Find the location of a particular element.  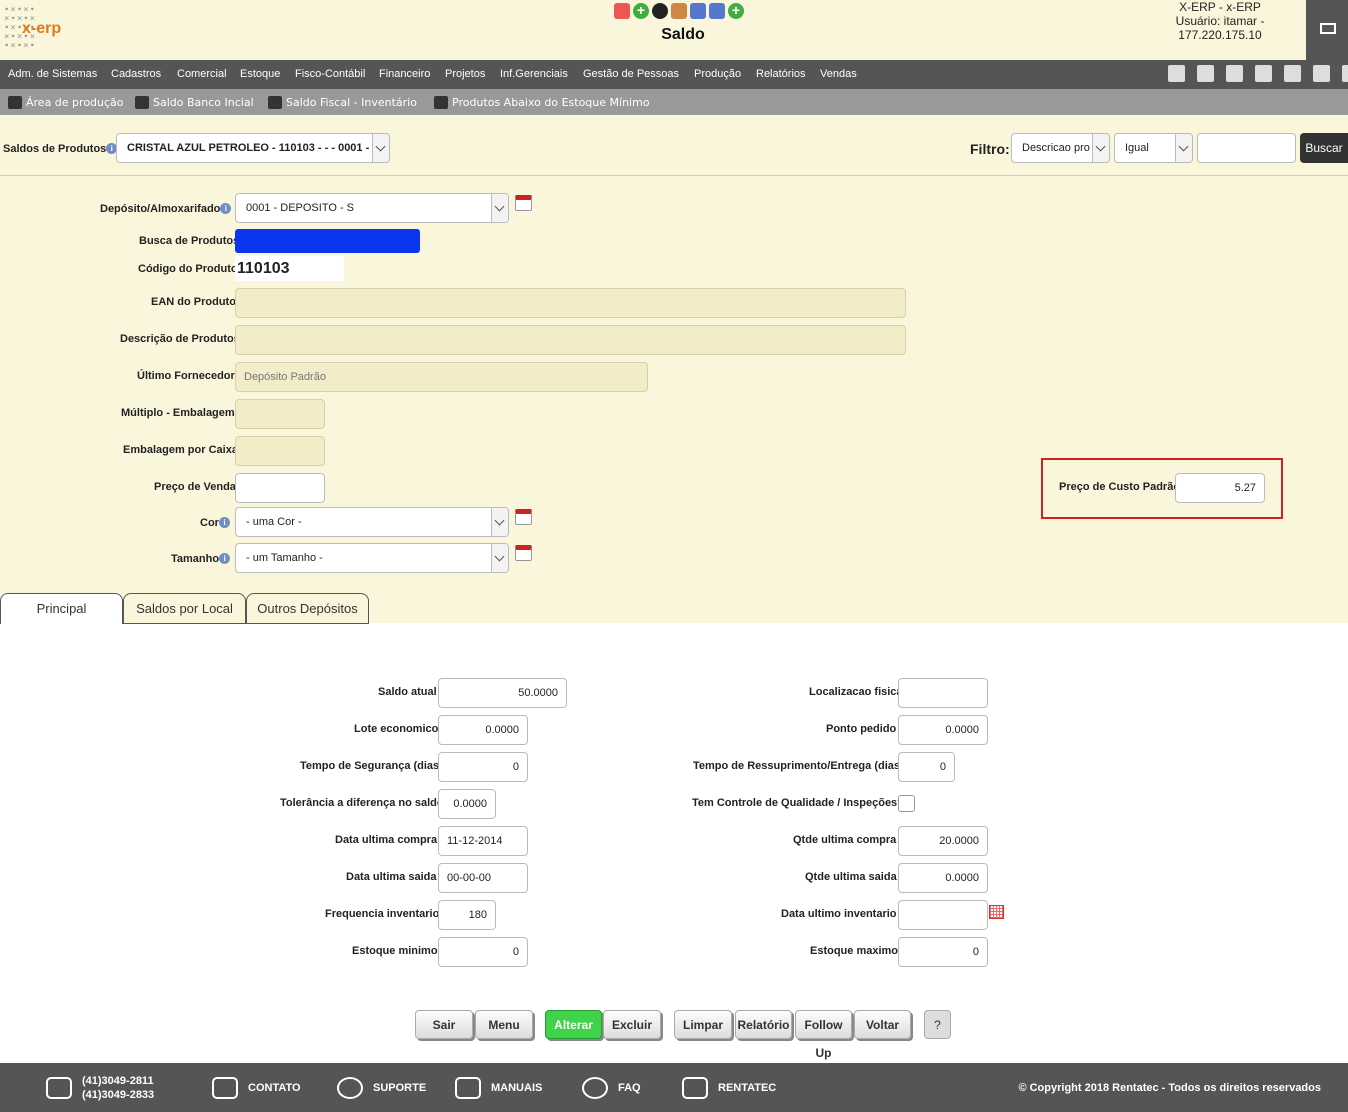

menu-fisco-contabil: Fisco-Contábil is located at coordinates (330, 74).